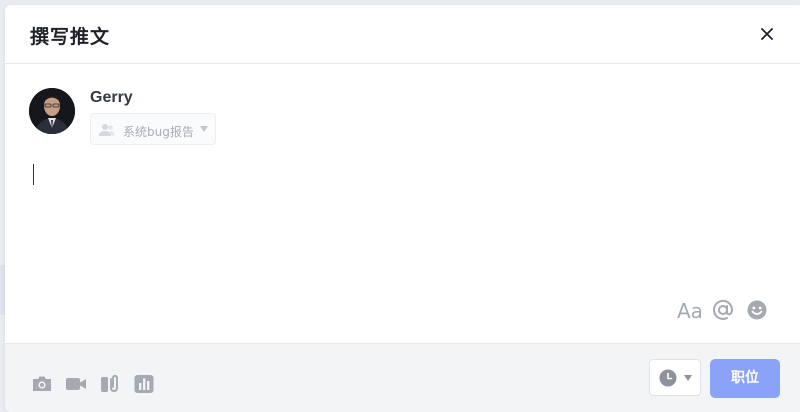  I want to click on attachment-icon, so click(109, 383).